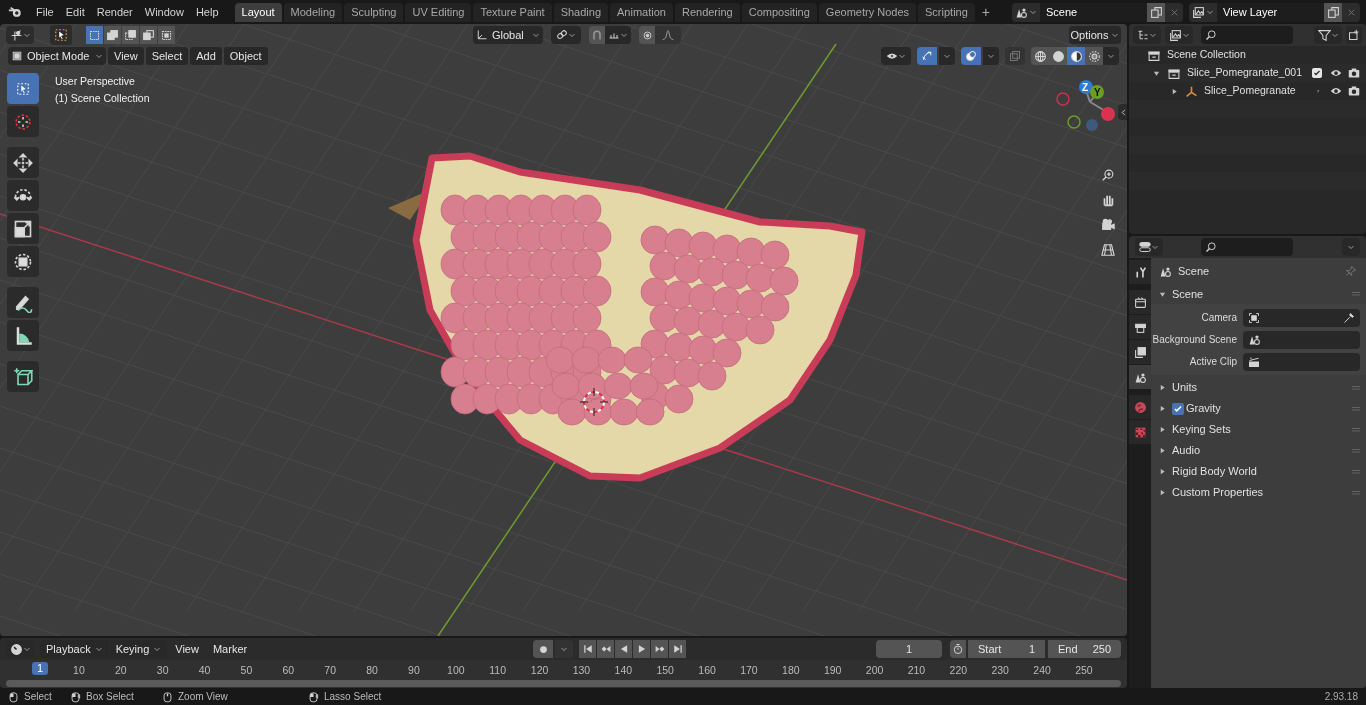  I want to click on menu-item: Edit, so click(75, 12).